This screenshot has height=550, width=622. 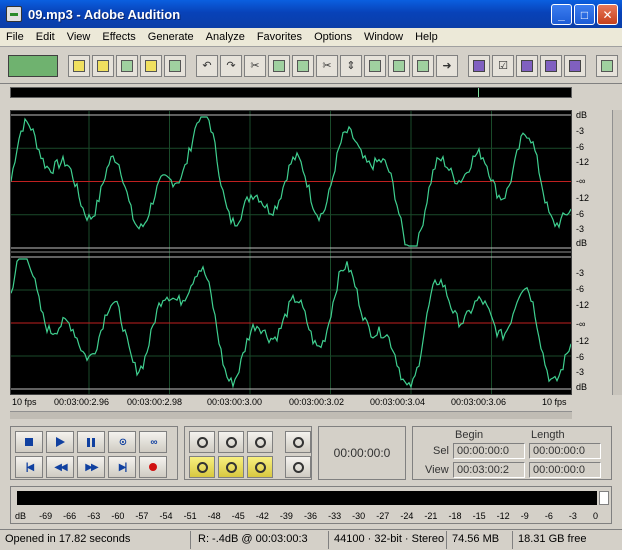 I want to click on panels-button, so click(x=575, y=65).